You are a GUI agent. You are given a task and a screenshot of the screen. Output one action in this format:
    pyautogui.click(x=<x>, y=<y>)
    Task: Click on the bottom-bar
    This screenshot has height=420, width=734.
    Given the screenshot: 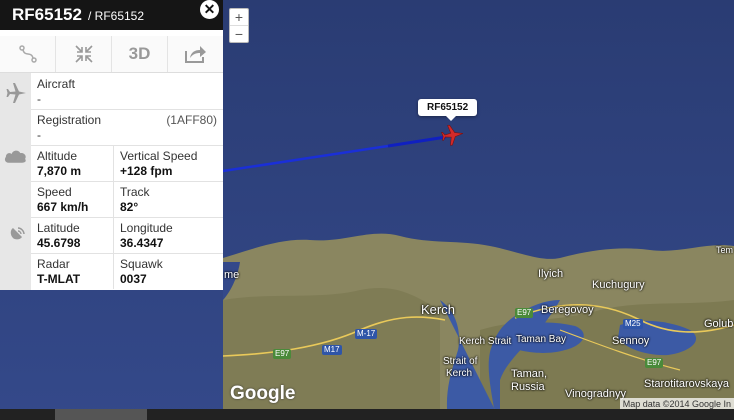 What is the action you would take?
    pyautogui.click(x=367, y=414)
    